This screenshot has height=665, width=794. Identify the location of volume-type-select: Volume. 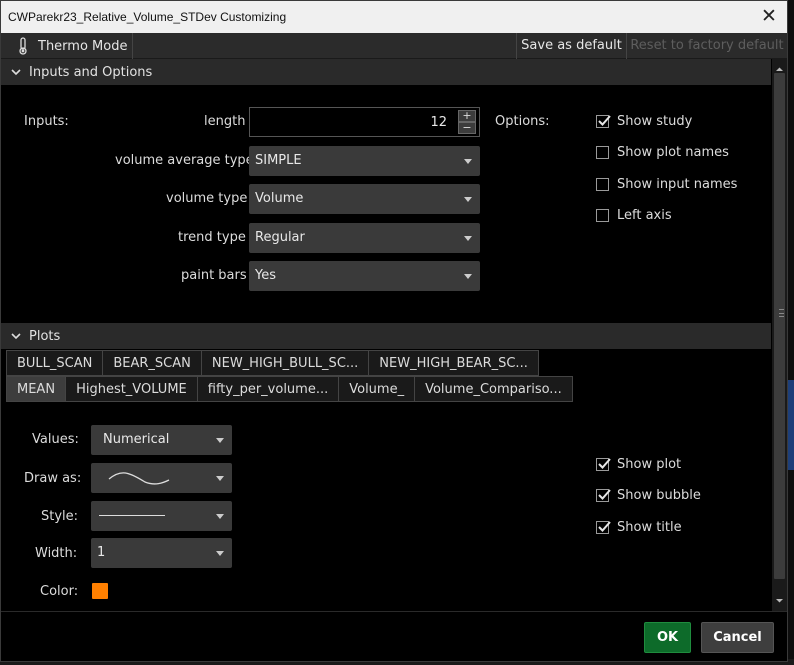
(364, 199).